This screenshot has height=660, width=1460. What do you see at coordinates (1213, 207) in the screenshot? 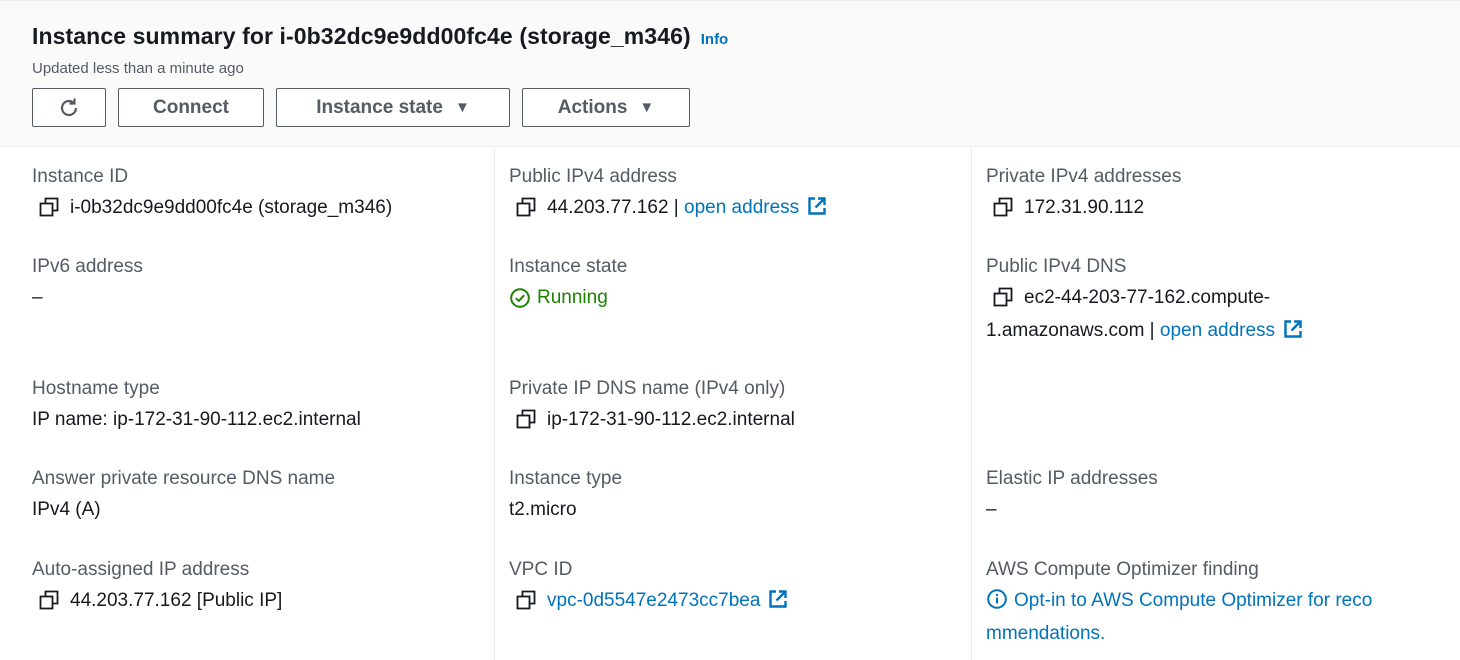
I see `field-value: 172.31.90.112` at bounding box center [1213, 207].